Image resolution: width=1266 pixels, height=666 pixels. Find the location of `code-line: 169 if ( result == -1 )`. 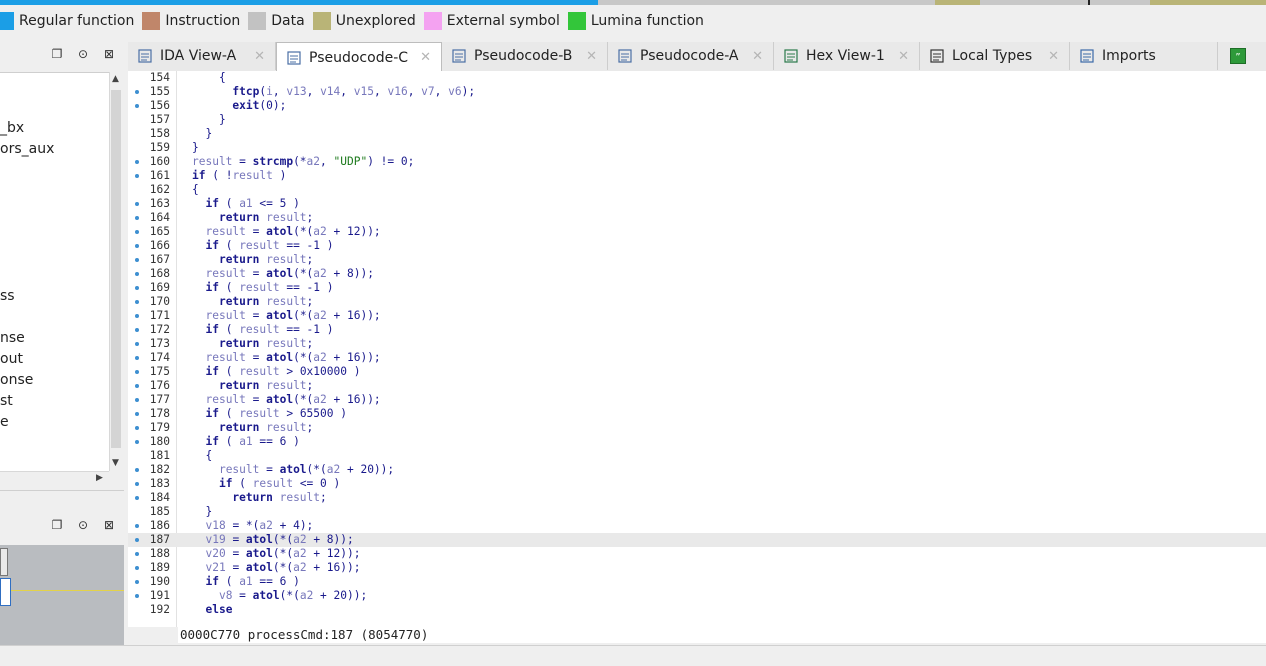

code-line: 169 if ( result == -1 ) is located at coordinates (697, 288).